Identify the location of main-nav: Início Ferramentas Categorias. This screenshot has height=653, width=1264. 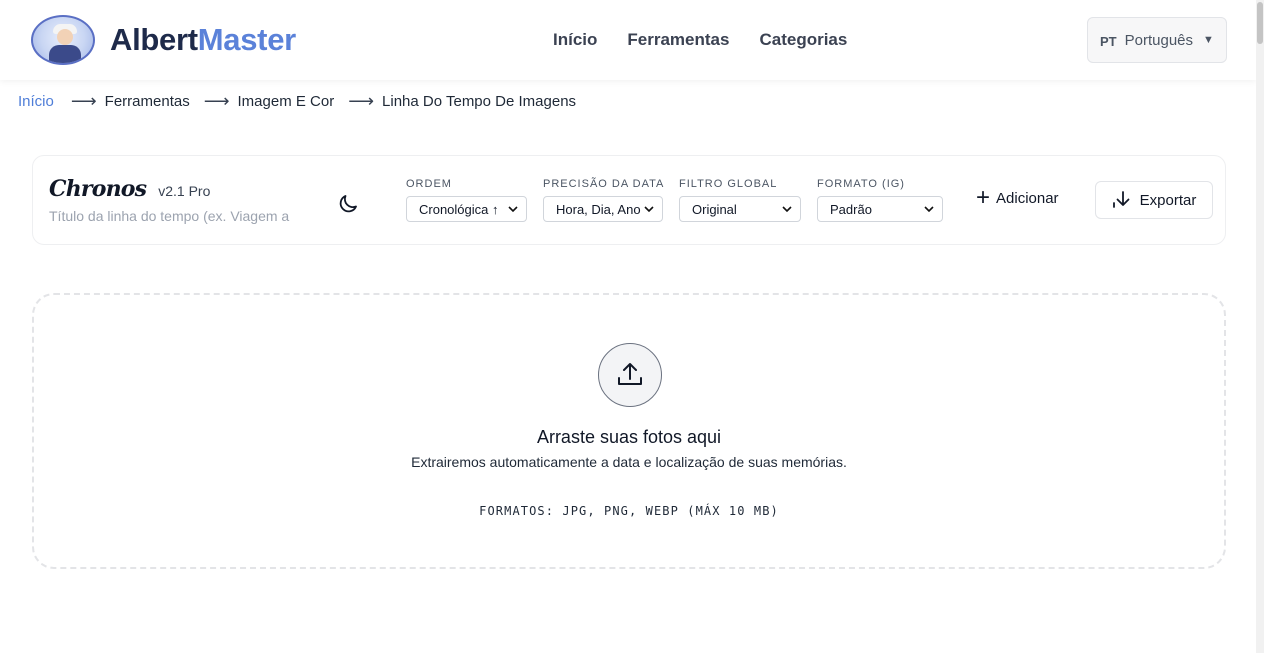
(700, 40).